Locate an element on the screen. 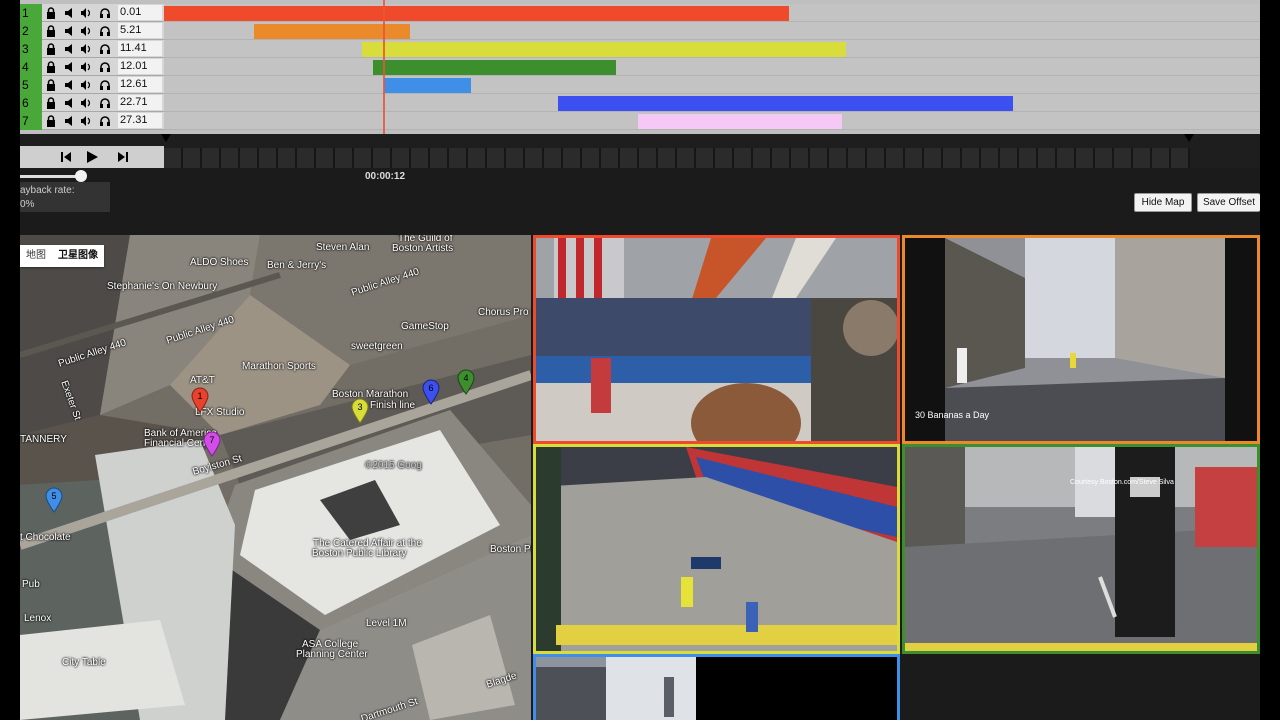 Image resolution: width=1280 pixels, height=720 pixels. map-label-tannery: TANNERY is located at coordinates (43, 439).